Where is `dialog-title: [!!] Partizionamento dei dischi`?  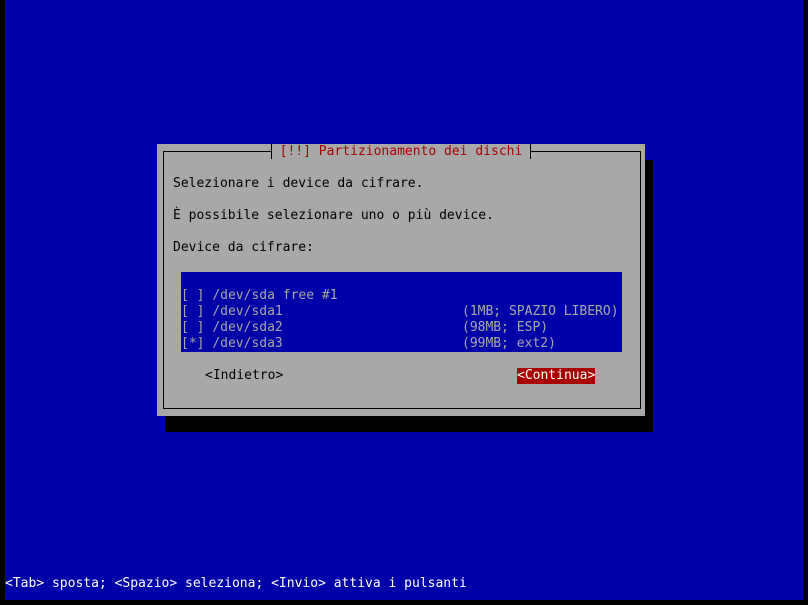 dialog-title: [!!] Partizionamento dei dischi is located at coordinates (401, 152).